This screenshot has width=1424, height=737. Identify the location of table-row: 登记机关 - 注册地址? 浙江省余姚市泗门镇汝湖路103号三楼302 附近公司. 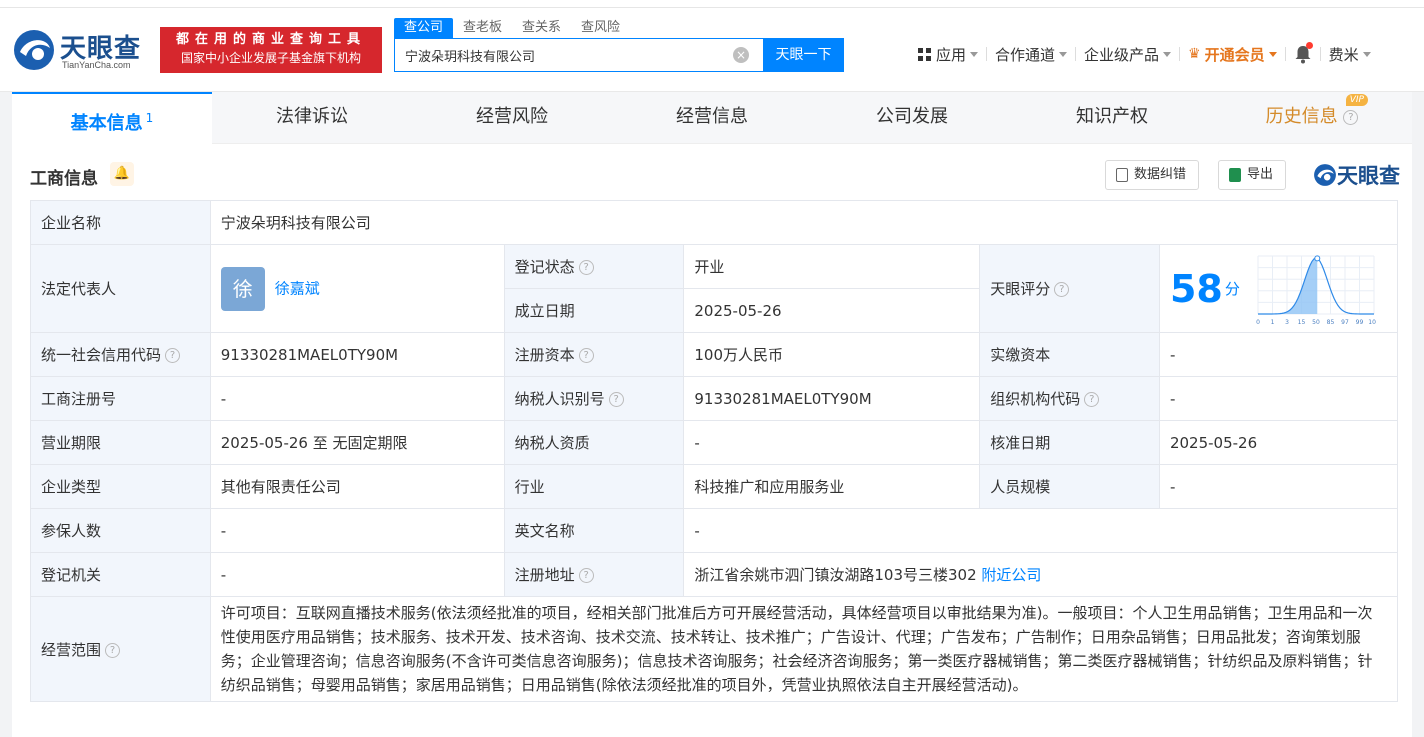
(714, 574).